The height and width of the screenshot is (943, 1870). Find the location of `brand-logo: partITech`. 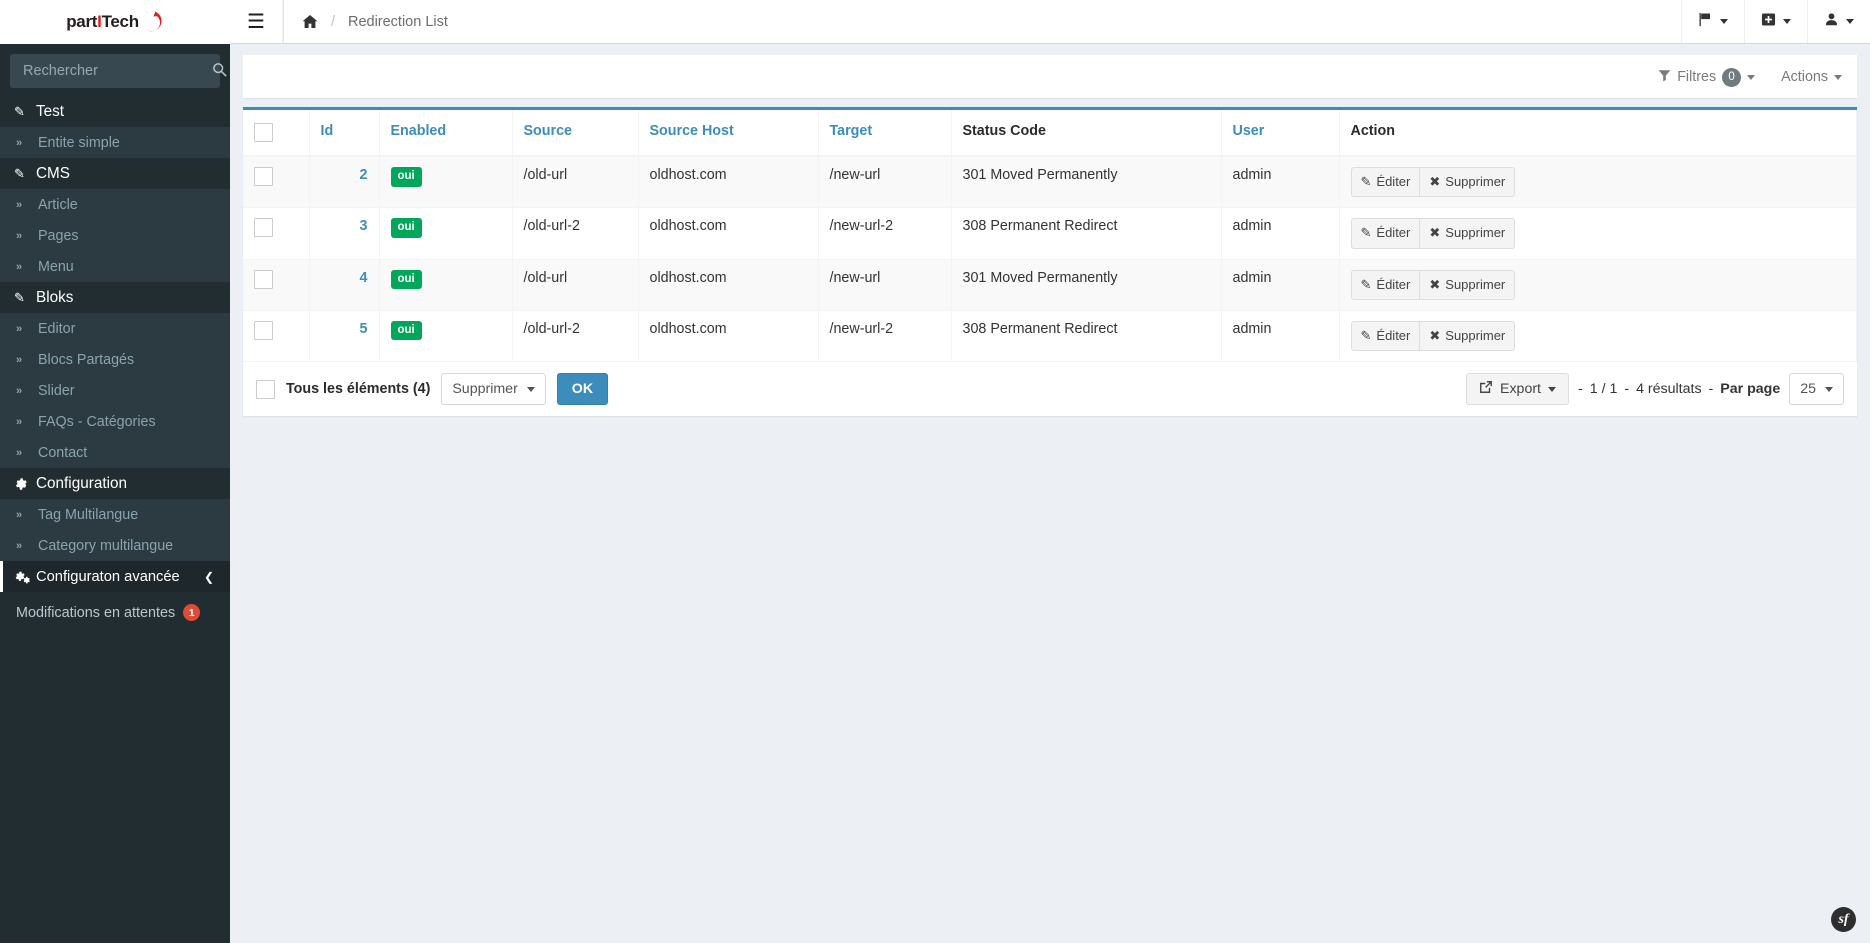

brand-logo: partITech is located at coordinates (115, 22).